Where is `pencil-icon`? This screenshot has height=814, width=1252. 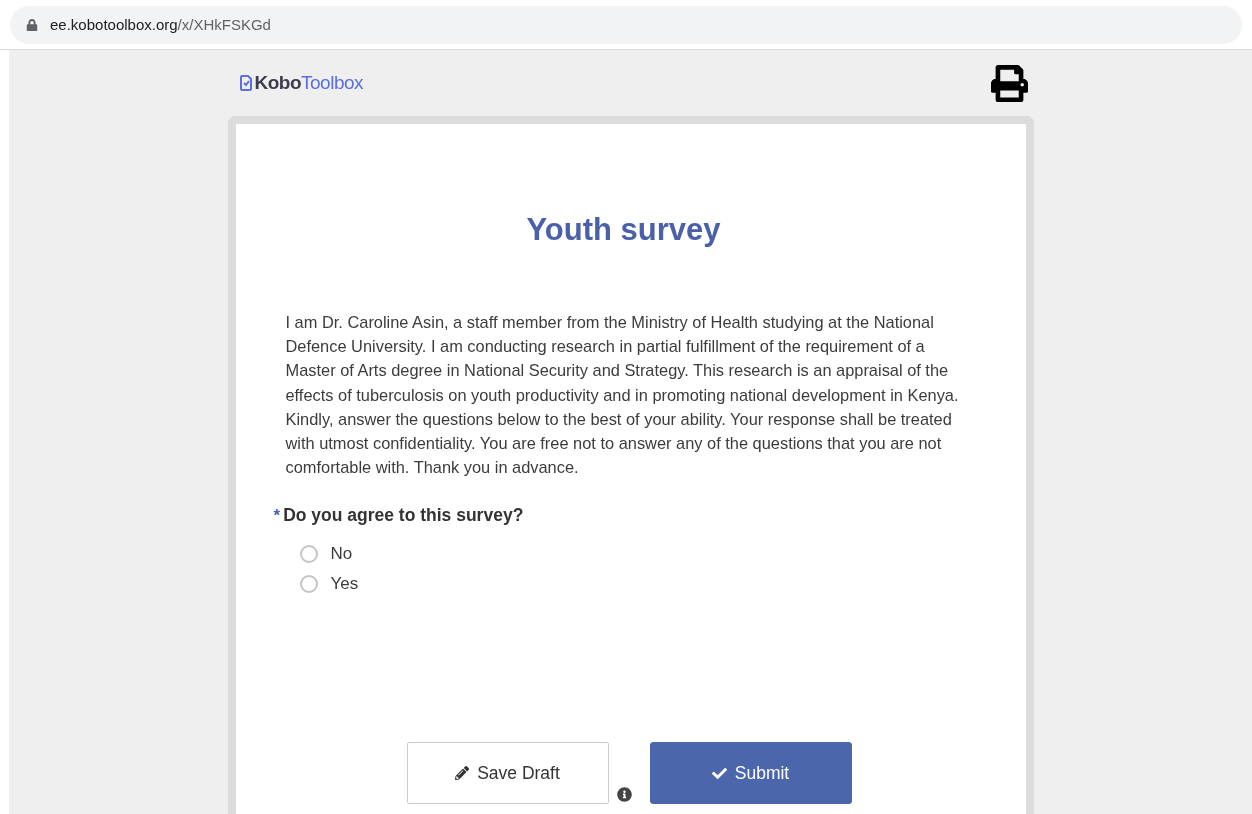 pencil-icon is located at coordinates (462, 773).